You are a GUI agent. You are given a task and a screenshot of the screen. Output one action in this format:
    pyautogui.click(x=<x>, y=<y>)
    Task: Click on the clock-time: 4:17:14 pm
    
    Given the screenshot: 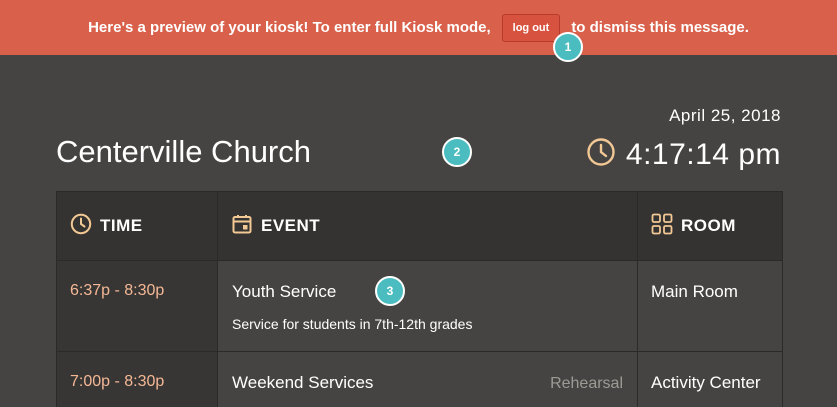 What is the action you would take?
    pyautogui.click(x=703, y=154)
    